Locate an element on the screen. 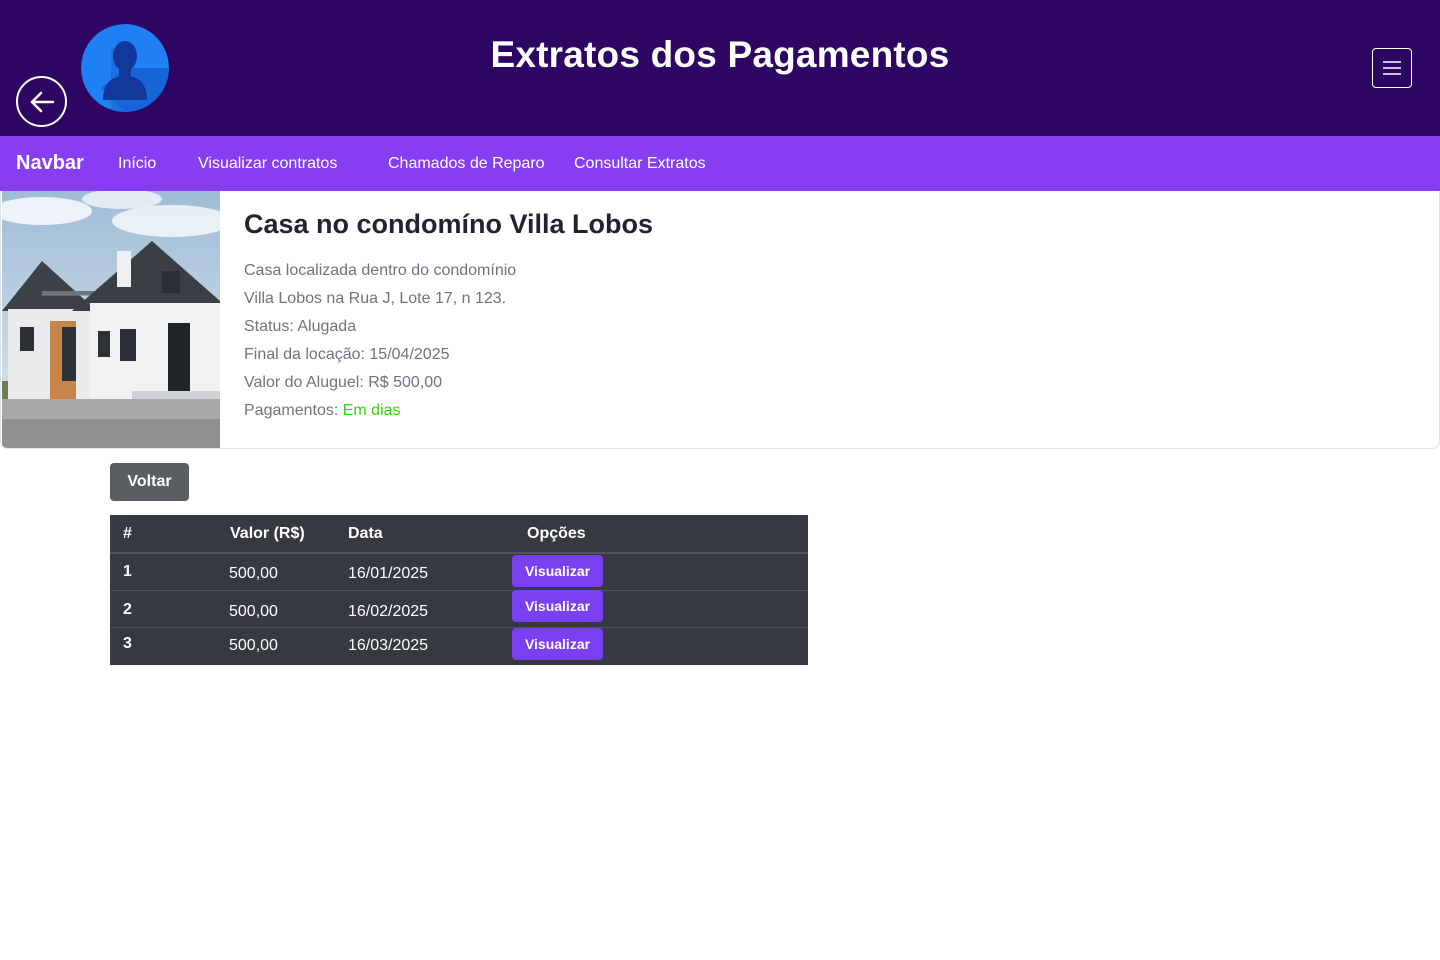 The image size is (1440, 960). payments-status-badge: Em dias is located at coordinates (371, 410).